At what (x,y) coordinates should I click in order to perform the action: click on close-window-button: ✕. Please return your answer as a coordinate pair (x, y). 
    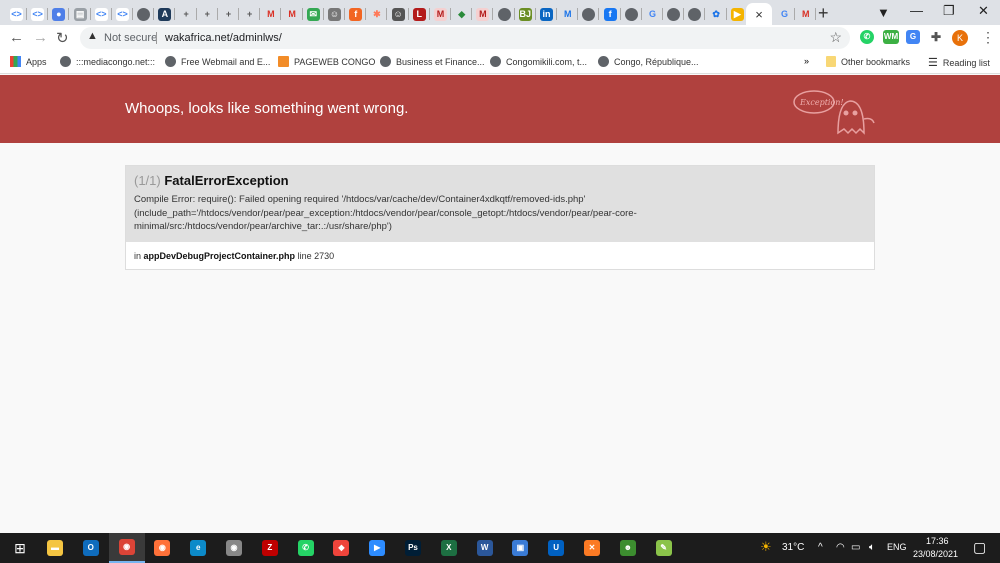
    Looking at the image, I should click on (983, 11).